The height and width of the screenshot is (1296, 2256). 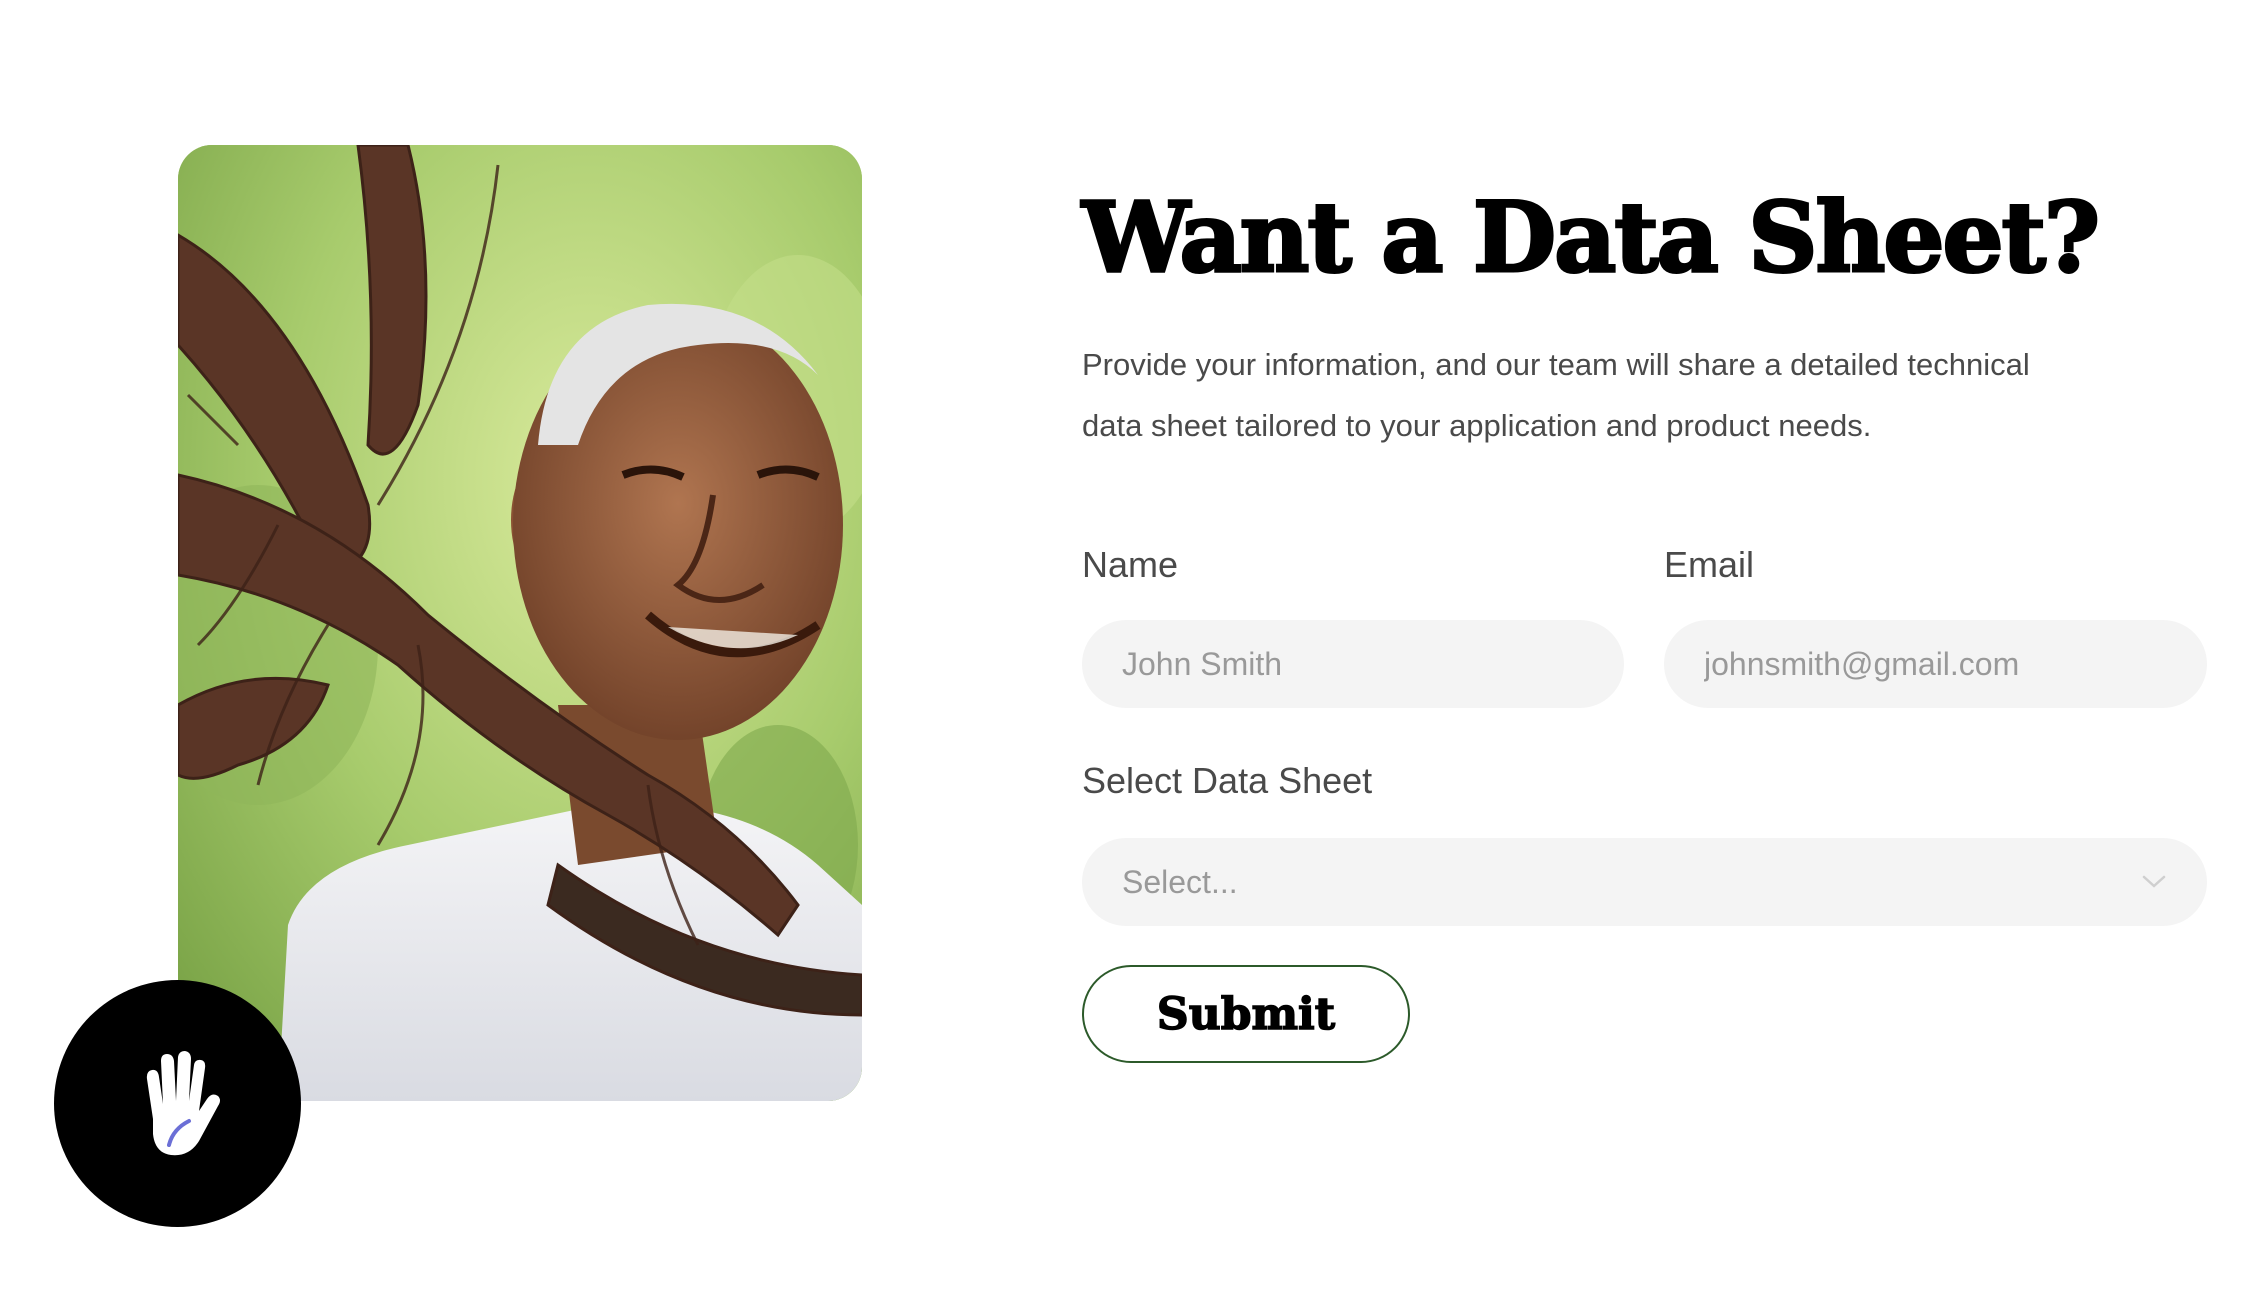 What do you see at coordinates (2154, 881) in the screenshot?
I see `chevron-down-icon` at bounding box center [2154, 881].